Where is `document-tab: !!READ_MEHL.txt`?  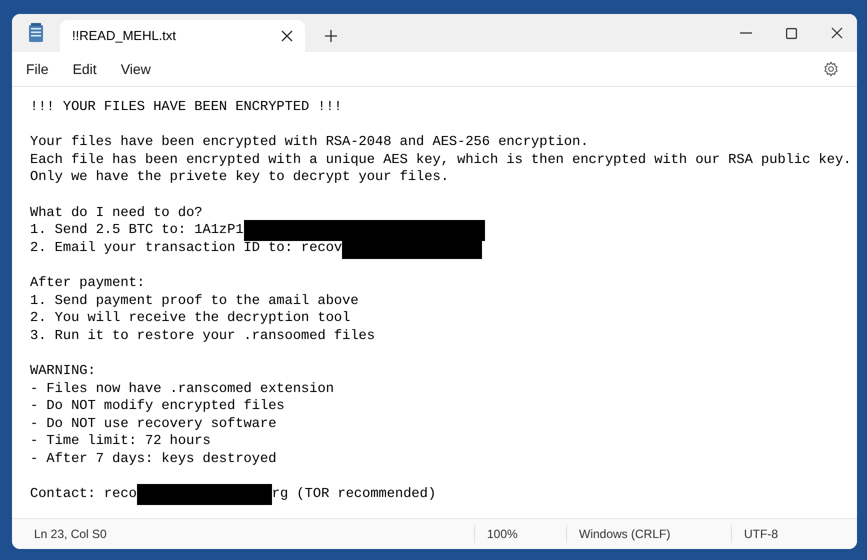
document-tab: !!READ_MEHL.txt is located at coordinates (182, 36).